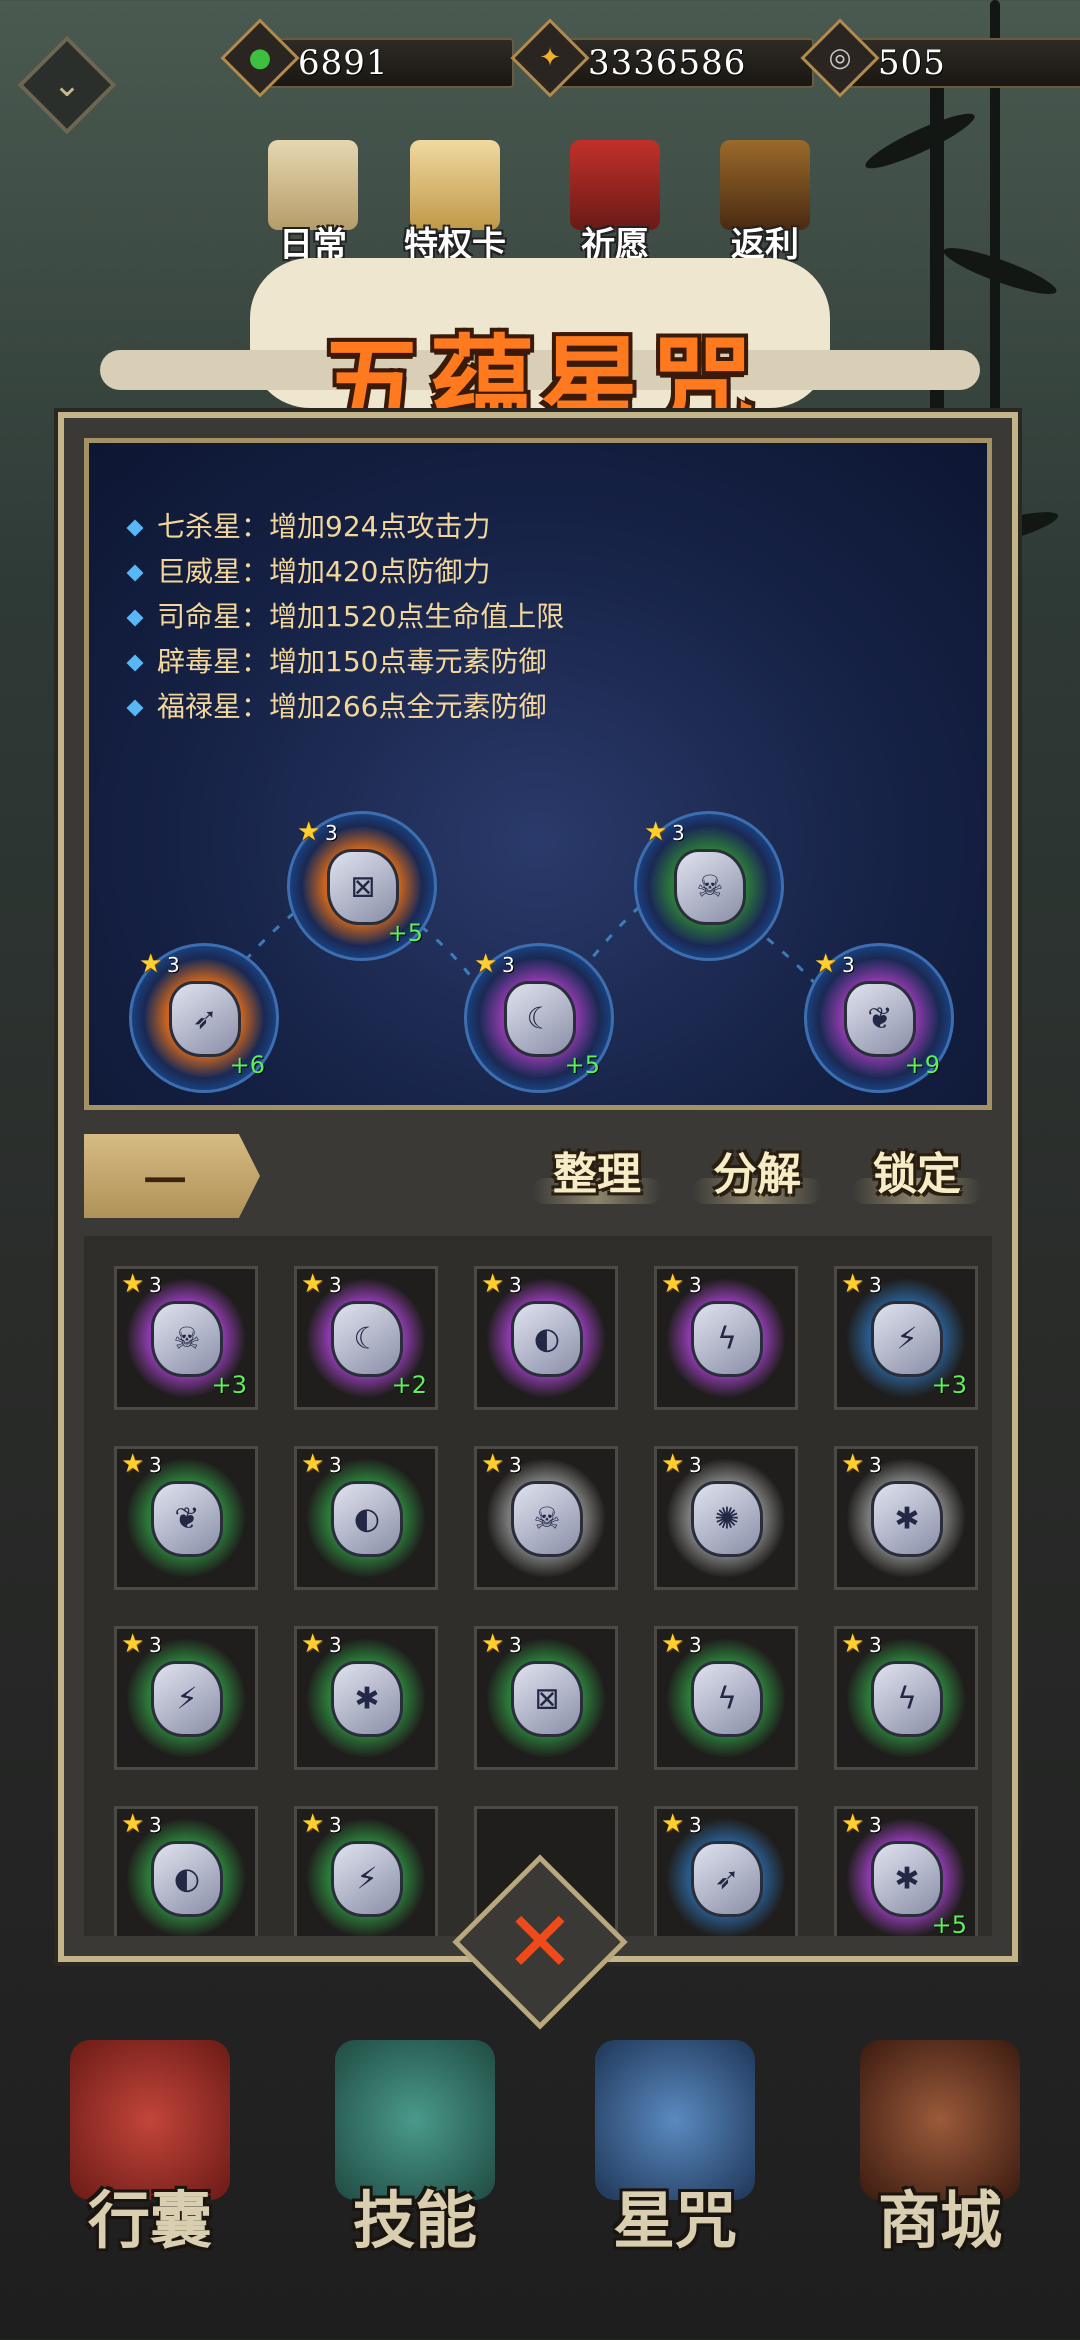  I want to click on rune-stone: ⊠ ★ 3, so click(543, 1693).